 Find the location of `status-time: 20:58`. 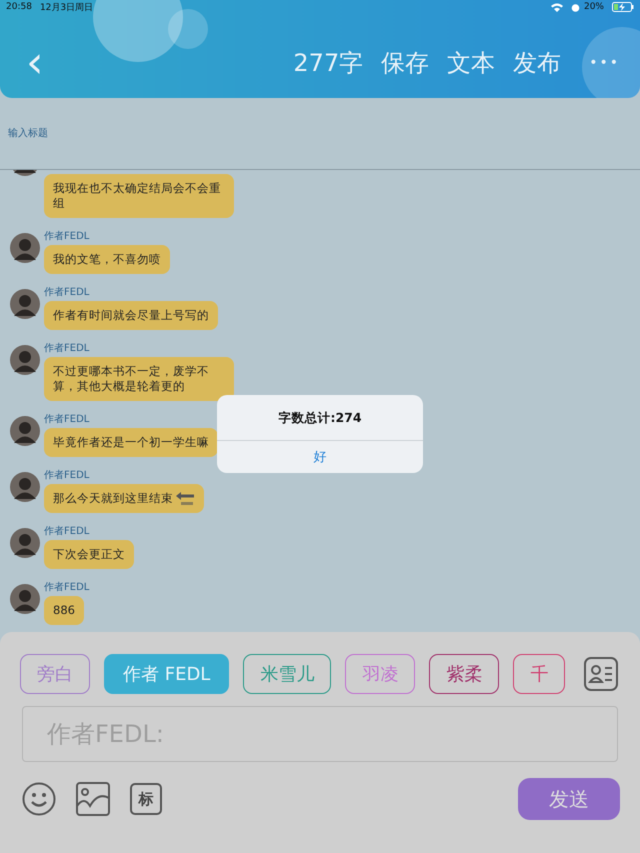

status-time: 20:58 is located at coordinates (19, 7).